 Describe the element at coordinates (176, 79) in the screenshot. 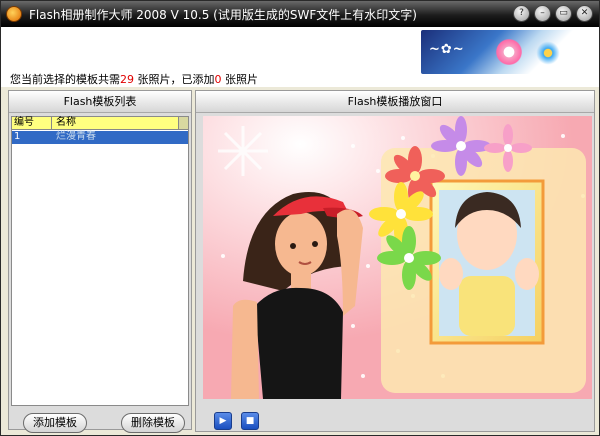

I see `status-middle: 张照片，已添加` at that location.